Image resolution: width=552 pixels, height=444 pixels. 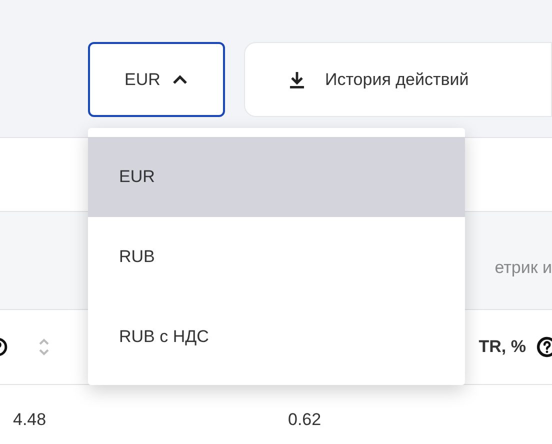 What do you see at coordinates (502, 347) in the screenshot?
I see `column-header: TR, %` at bounding box center [502, 347].